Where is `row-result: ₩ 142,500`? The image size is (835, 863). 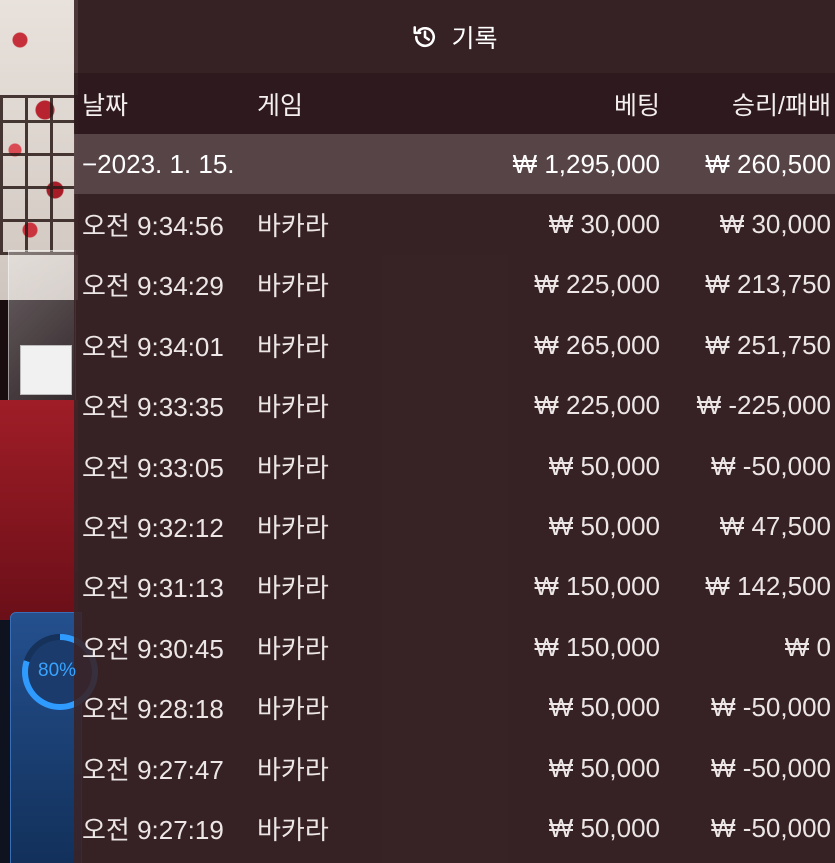 row-result: ₩ 142,500 is located at coordinates (768, 586).